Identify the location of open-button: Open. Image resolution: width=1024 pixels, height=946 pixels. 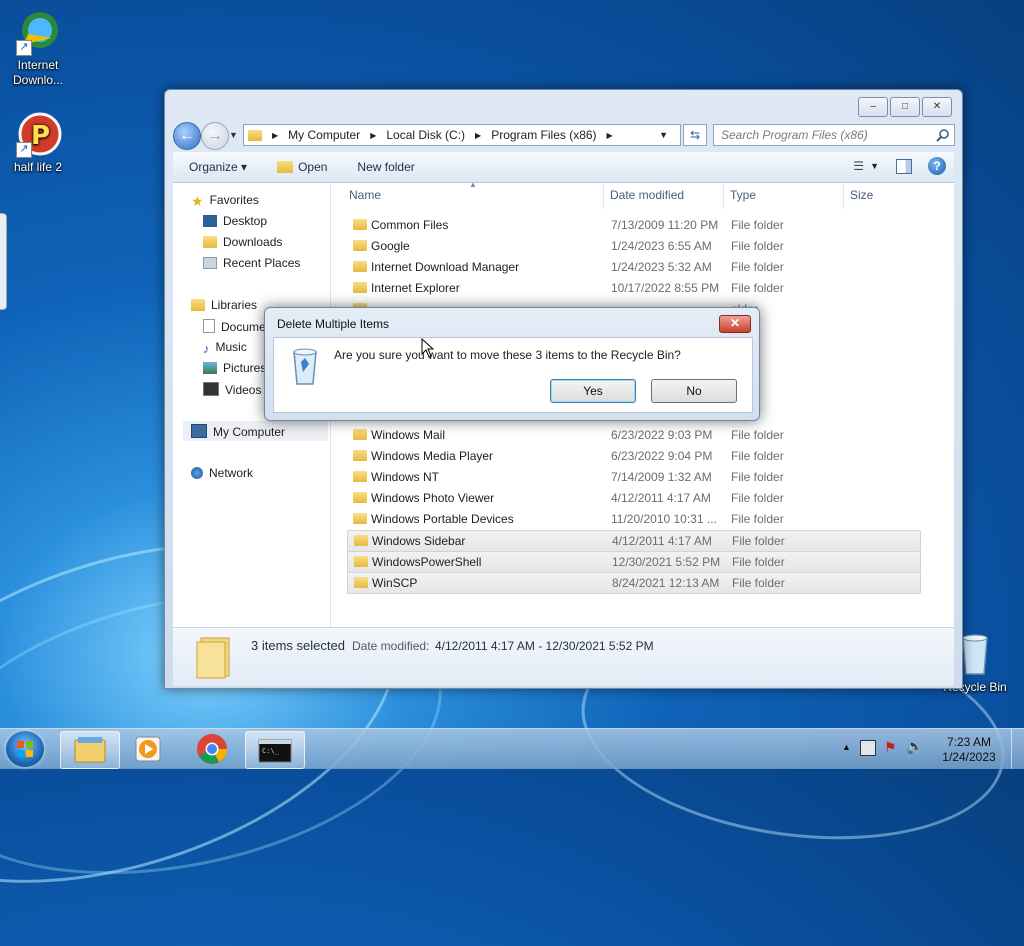
(312, 167).